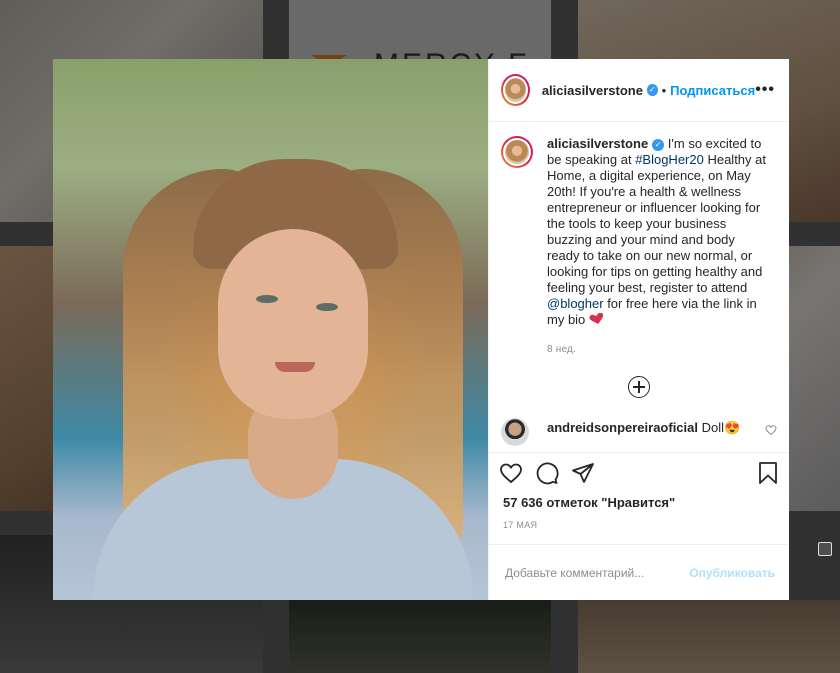  What do you see at coordinates (639, 525) in the screenshot?
I see `post-date: 17 МАЯ` at bounding box center [639, 525].